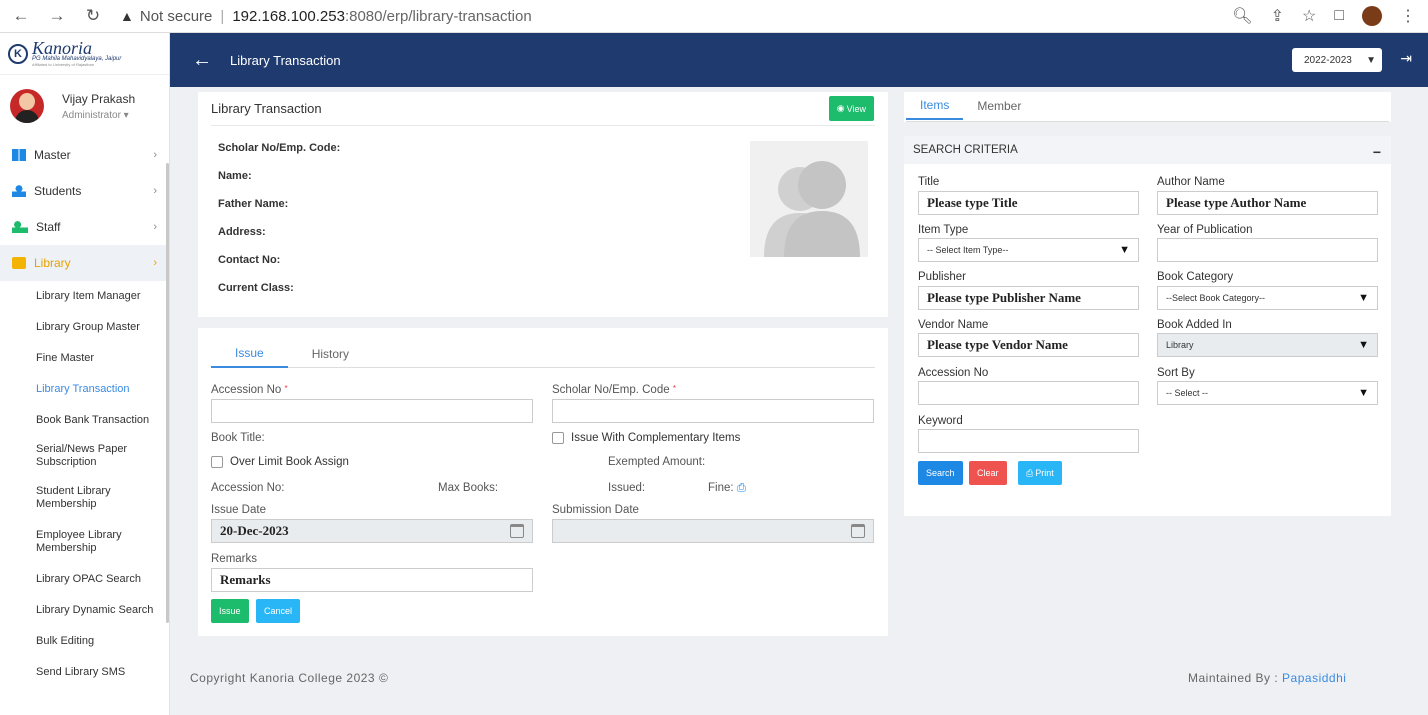 The image size is (1428, 715). Describe the element at coordinates (997, 344) in the screenshot. I see `vendor-placeholder: Please type Vendor Name` at that location.